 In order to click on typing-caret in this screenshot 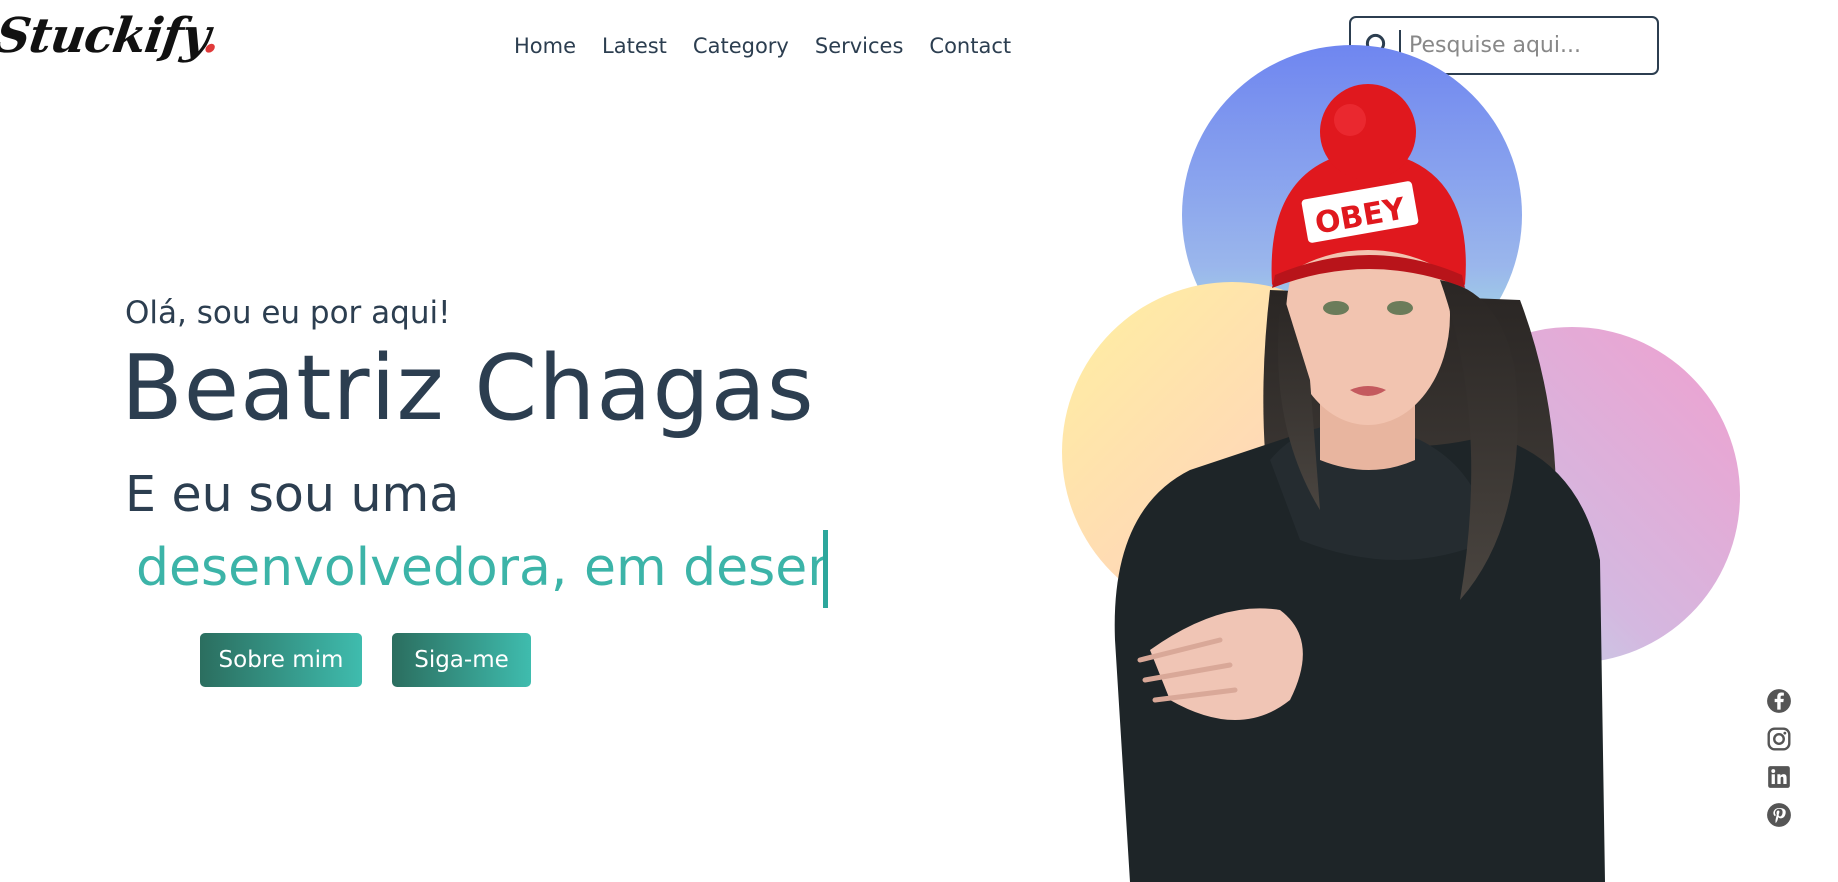, I will do `click(825, 569)`.